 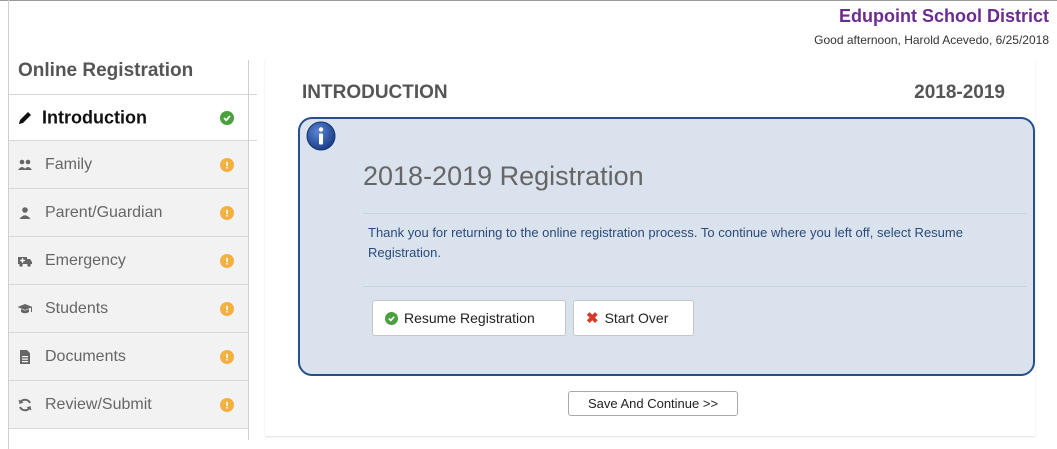 What do you see at coordinates (128, 309) in the screenshot?
I see `sidebar-item-students: Students` at bounding box center [128, 309].